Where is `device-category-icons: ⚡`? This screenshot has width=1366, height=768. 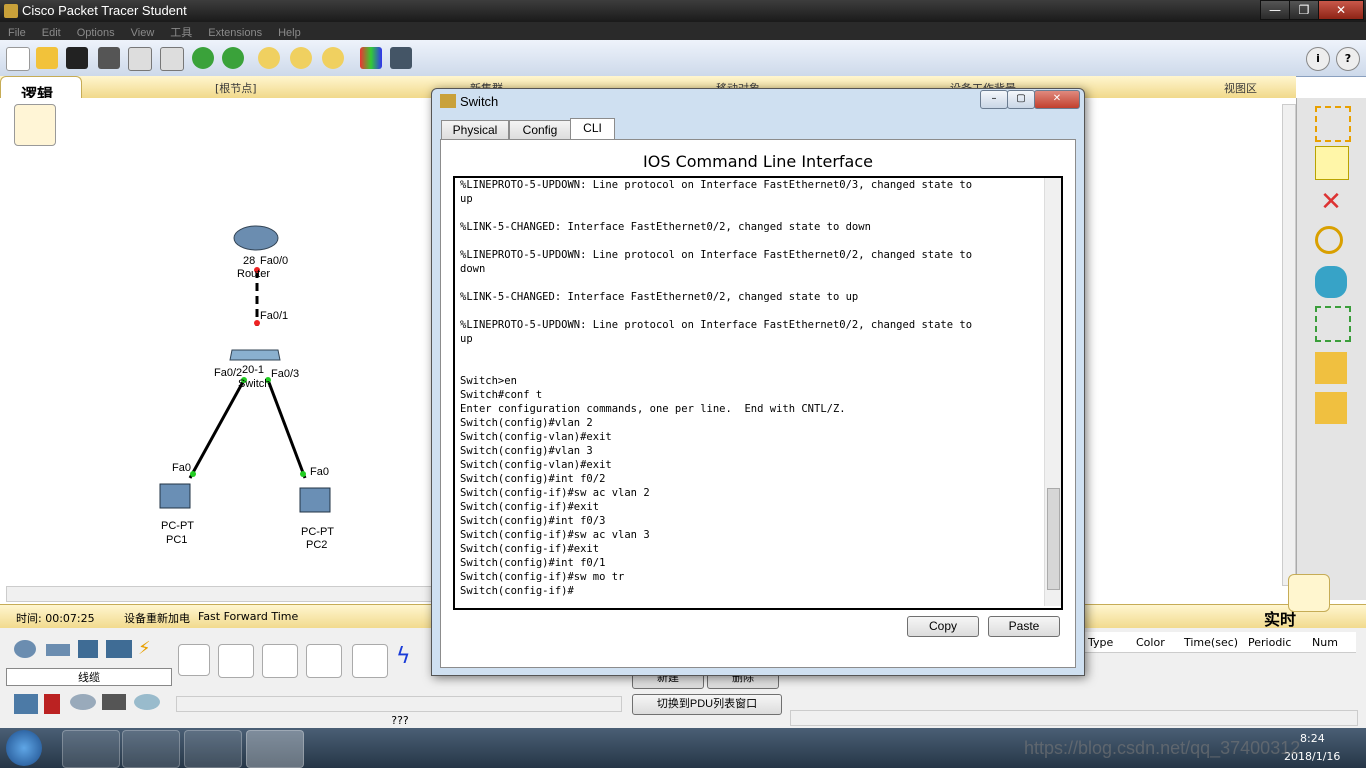
device-category-icons: ⚡ is located at coordinates (89, 652).